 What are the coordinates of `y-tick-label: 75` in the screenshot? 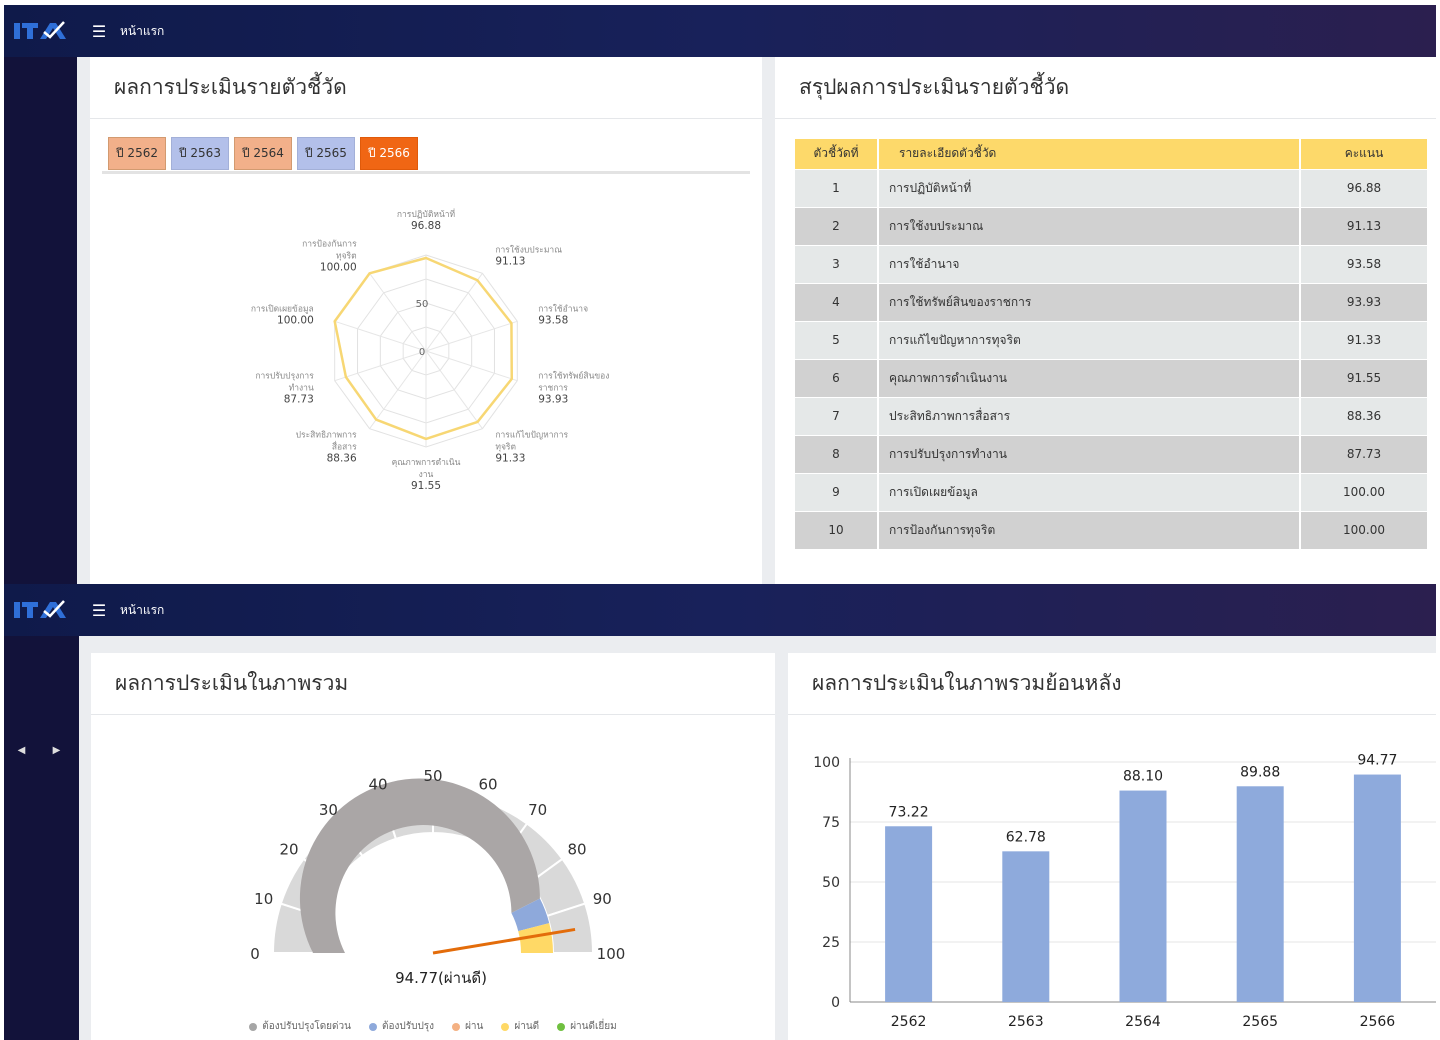 It's located at (831, 823).